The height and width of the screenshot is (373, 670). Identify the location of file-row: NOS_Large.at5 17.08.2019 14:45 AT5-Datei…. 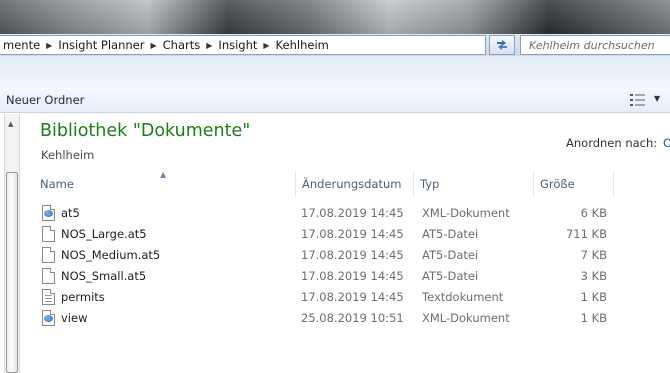
(345, 233).